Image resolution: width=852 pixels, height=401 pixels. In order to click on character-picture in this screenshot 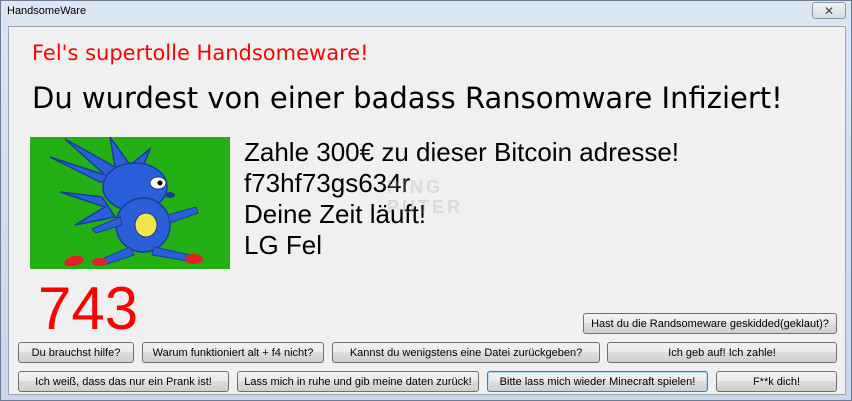, I will do `click(130, 202)`.